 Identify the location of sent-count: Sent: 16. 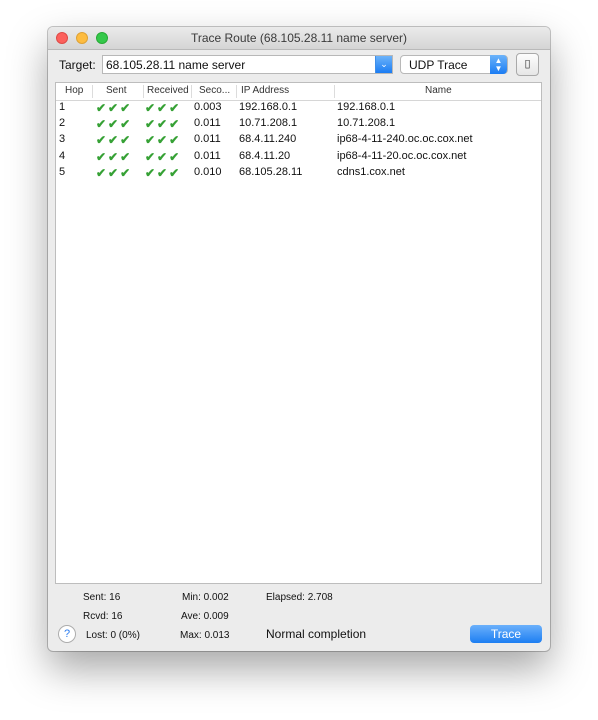
(102, 597).